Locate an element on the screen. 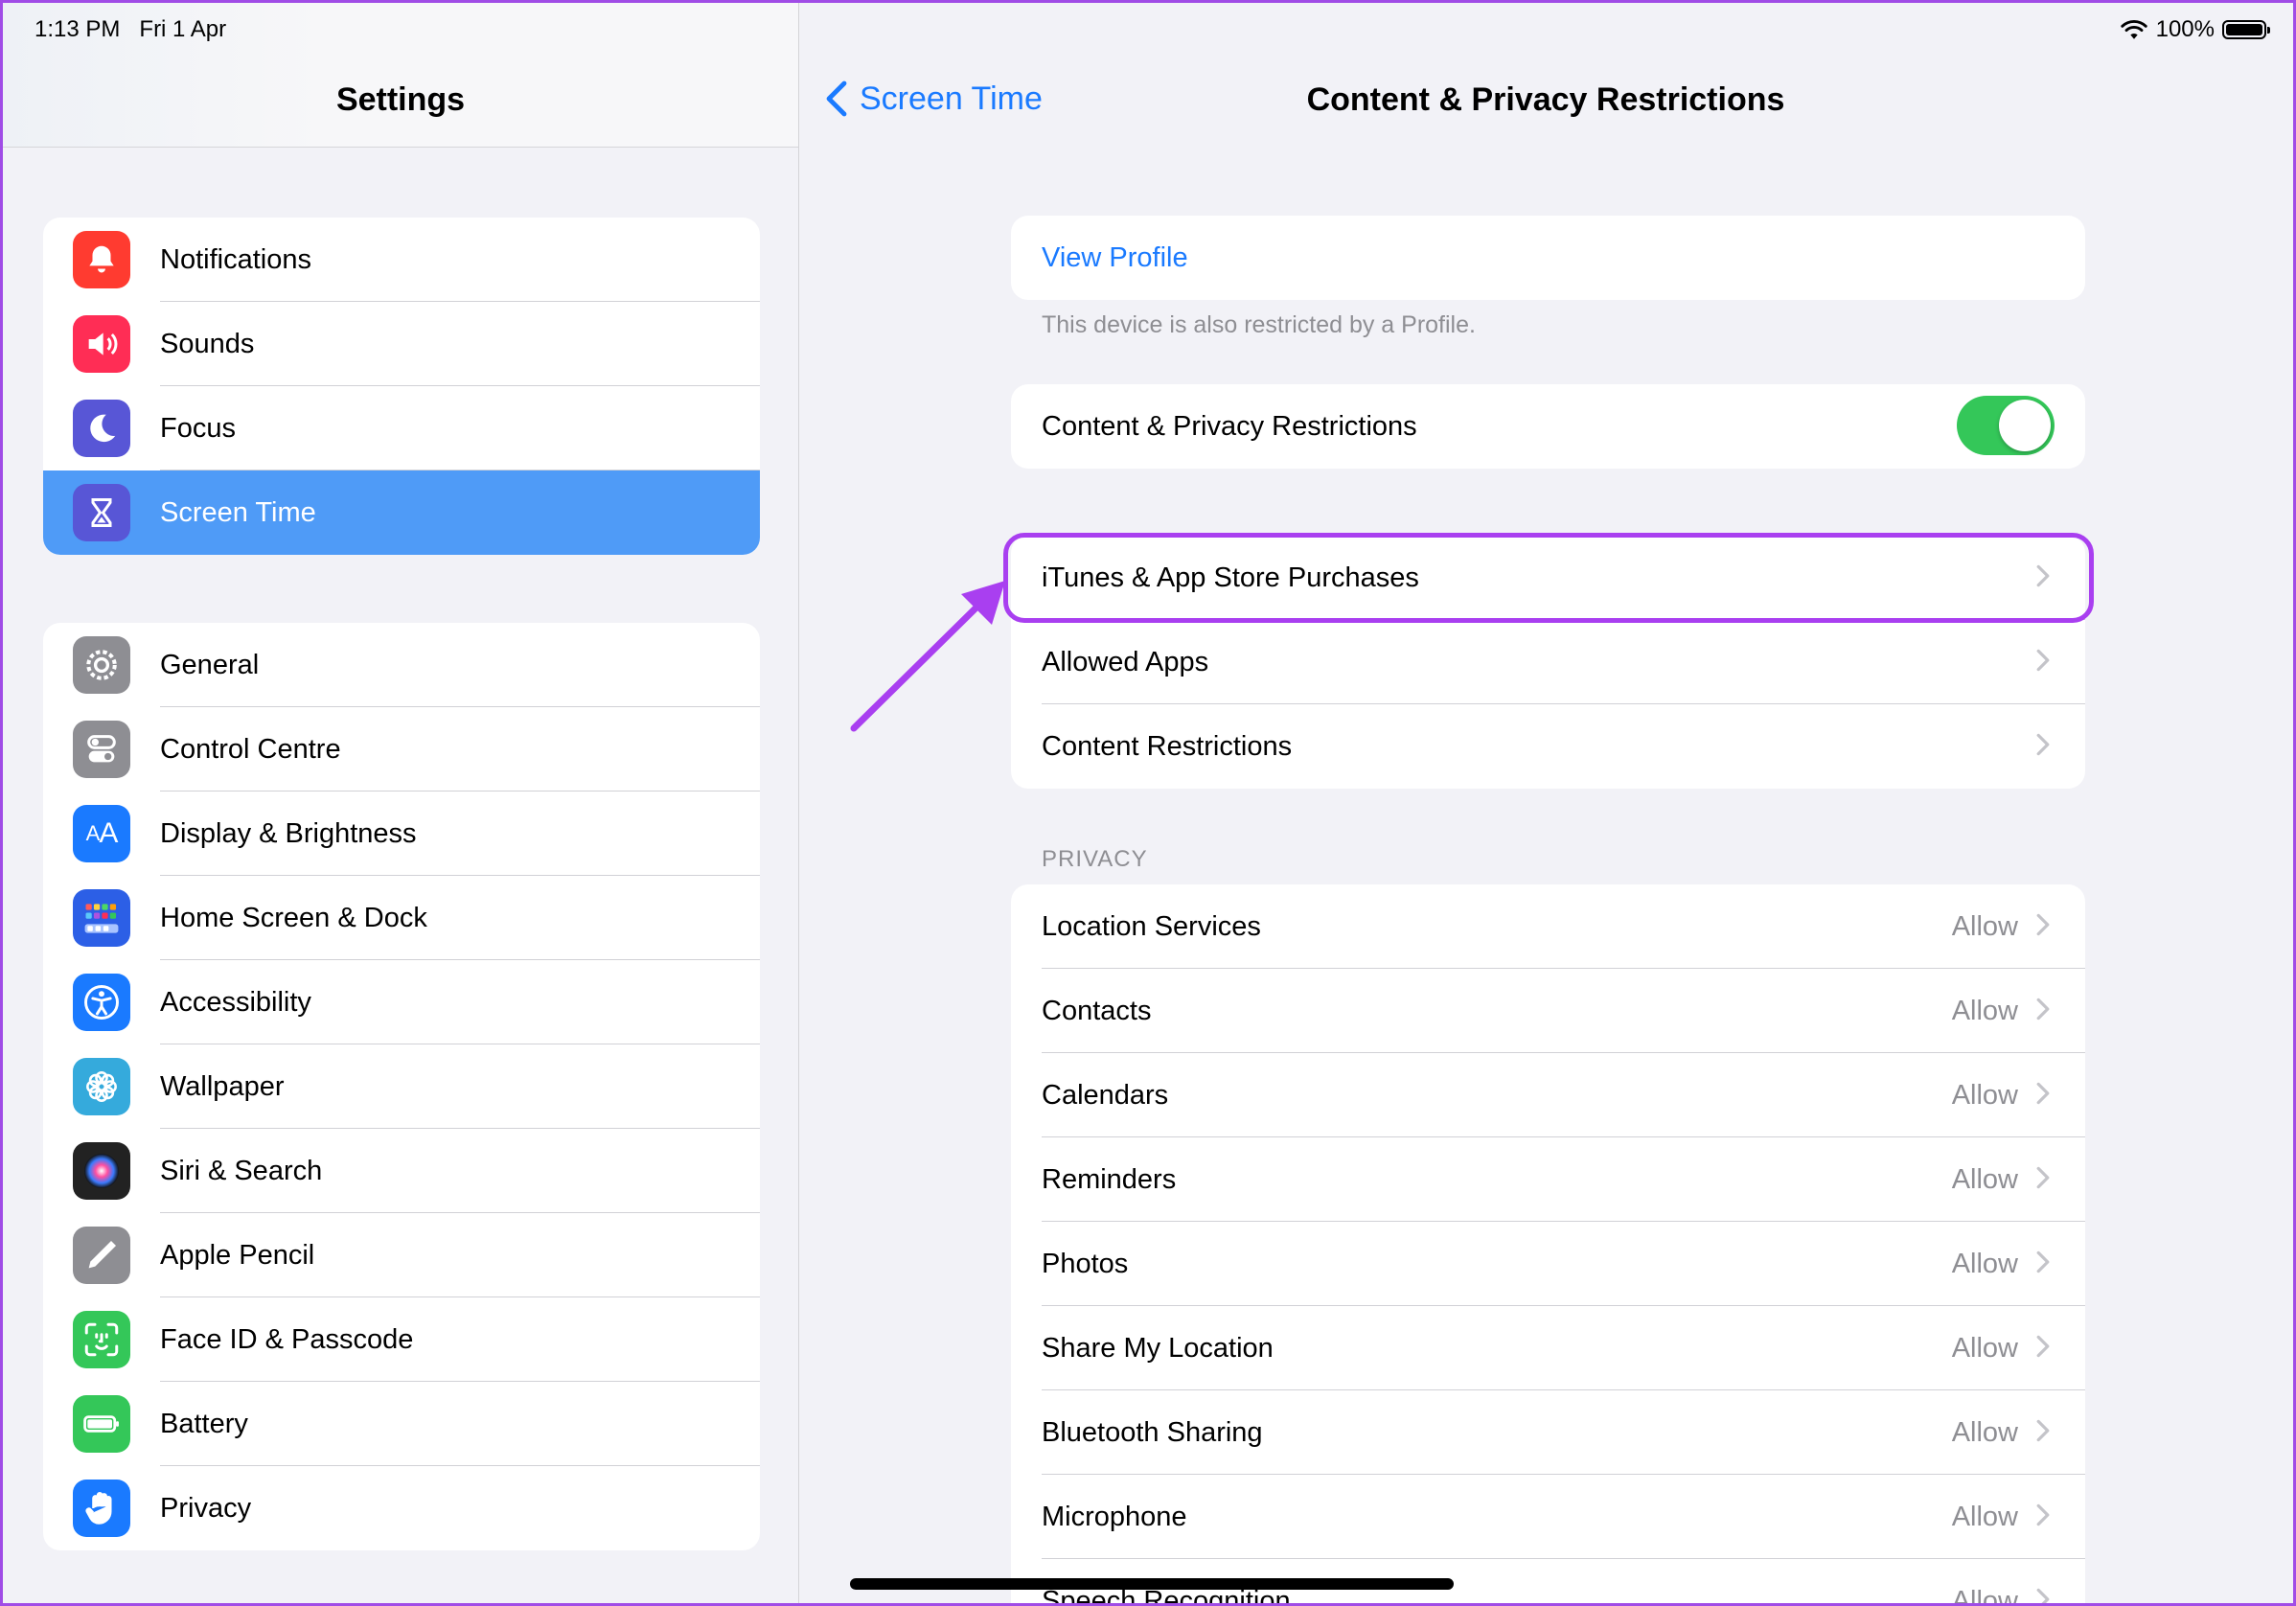  row-label: Reminders is located at coordinates (1109, 1179).